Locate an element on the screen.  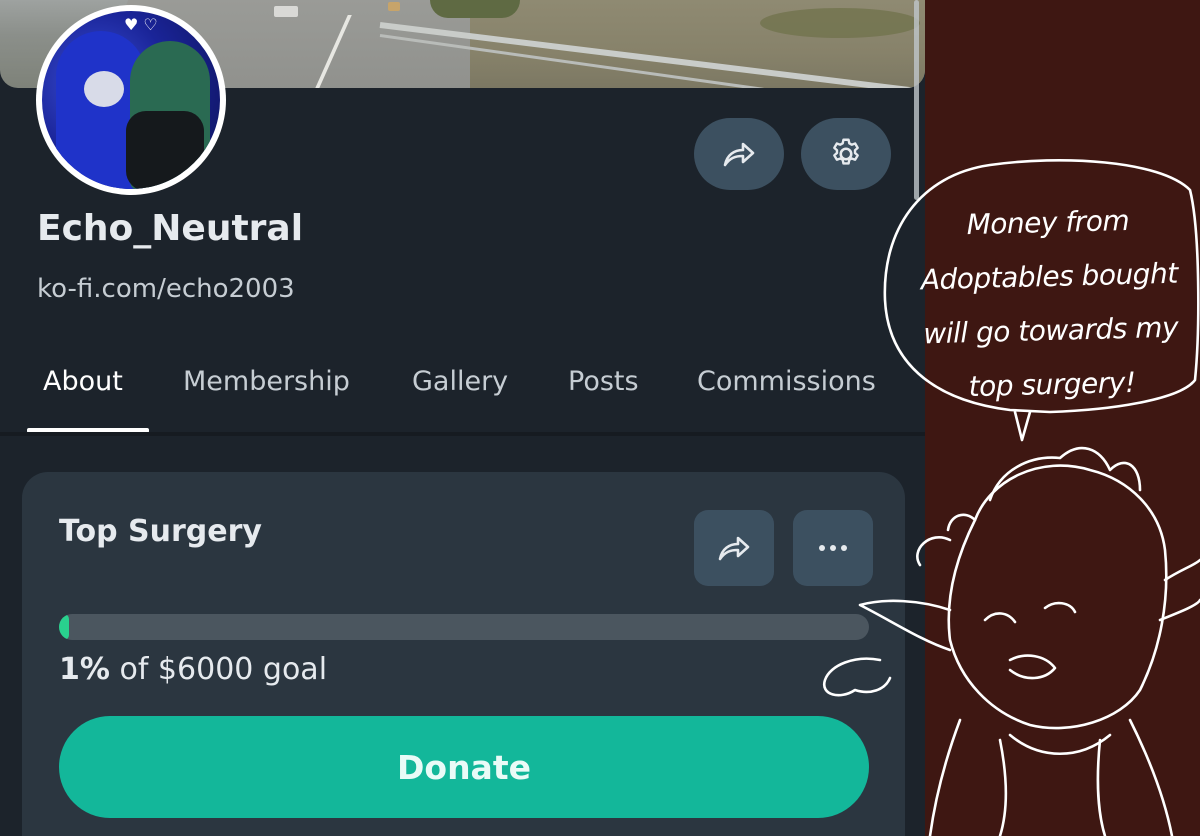
speech-bubble-tail is located at coordinates (1022, 426).